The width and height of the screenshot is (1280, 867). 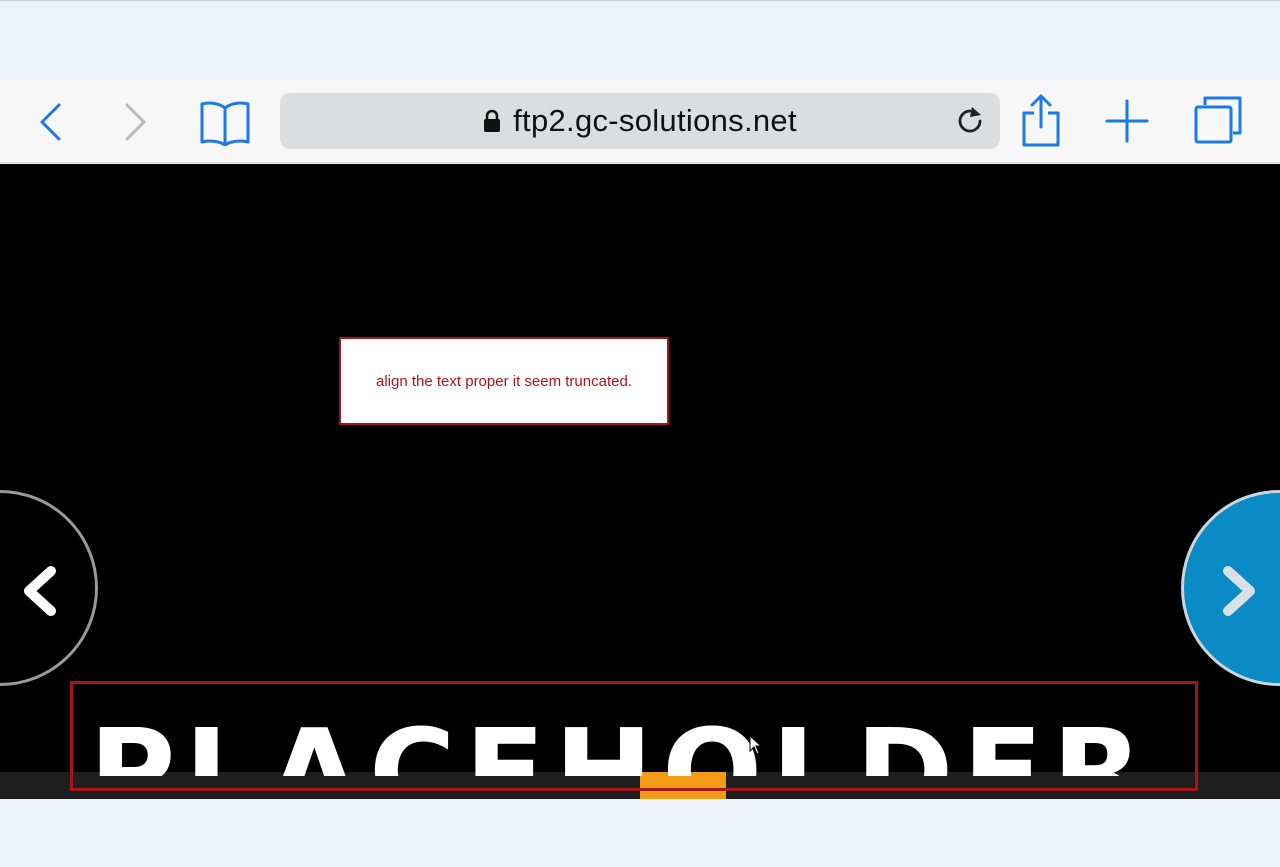 I want to click on forward-button, so click(x=136, y=122).